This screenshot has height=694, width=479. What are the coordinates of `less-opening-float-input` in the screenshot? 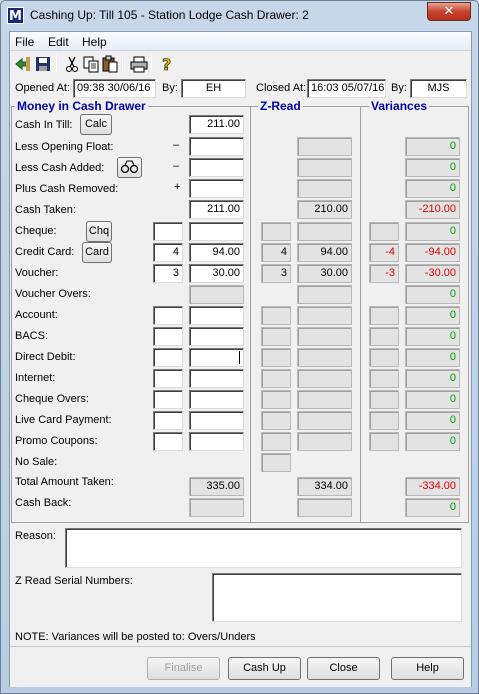 It's located at (216, 146).